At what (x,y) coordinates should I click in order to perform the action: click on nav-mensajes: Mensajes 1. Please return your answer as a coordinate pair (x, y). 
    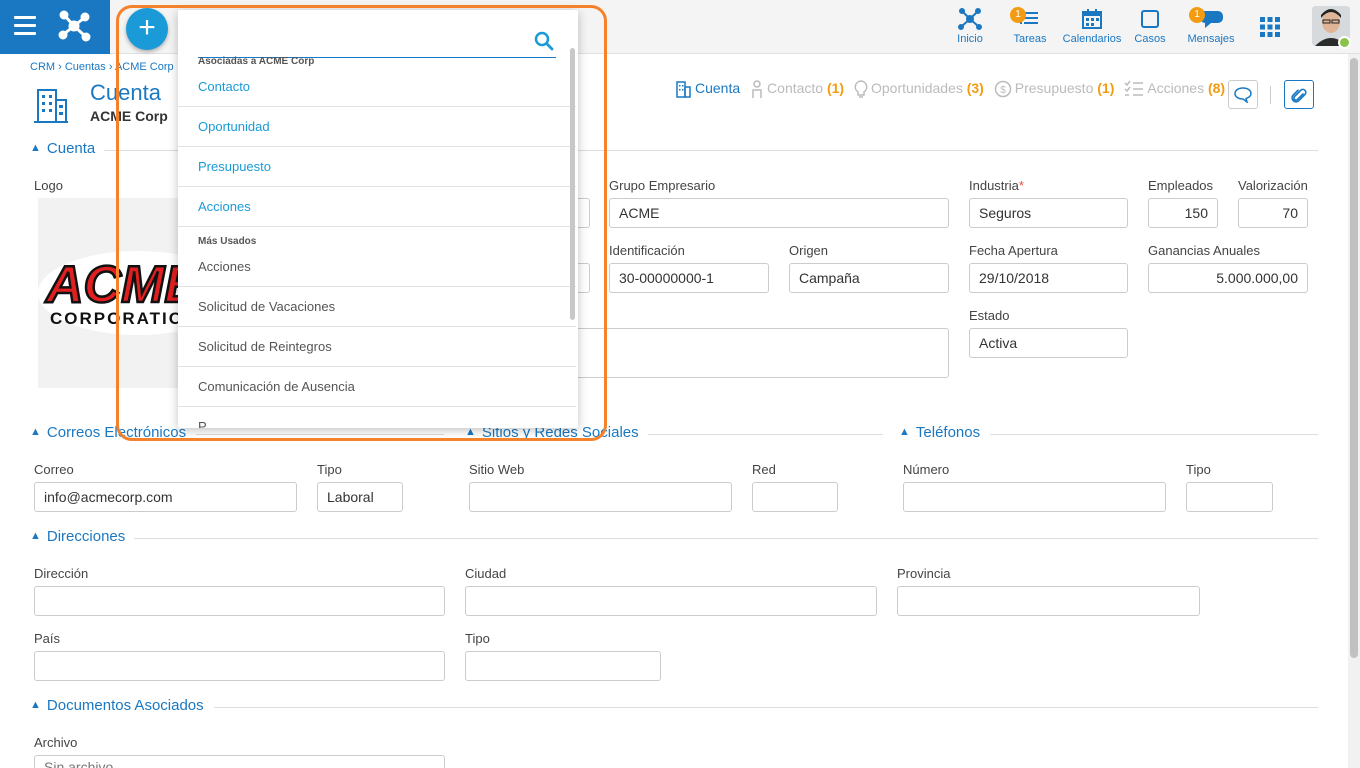
    Looking at the image, I should click on (1211, 28).